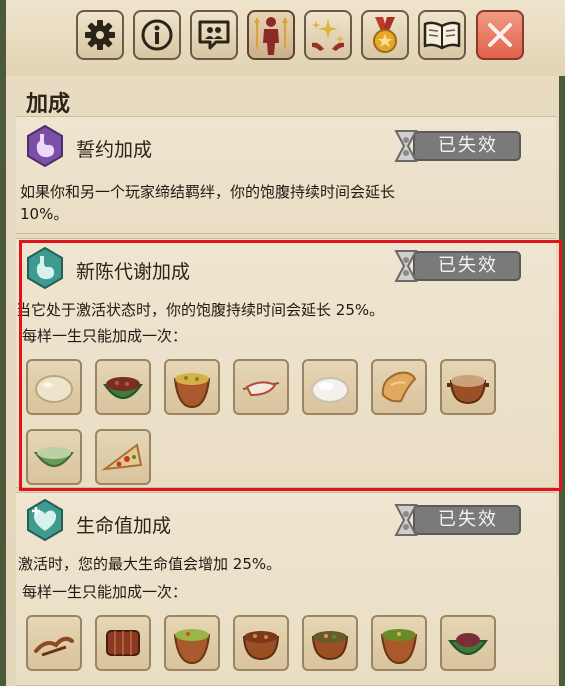 The image size is (565, 686). Describe the element at coordinates (45, 520) in the screenshot. I see `heart-plus-icon` at that location.